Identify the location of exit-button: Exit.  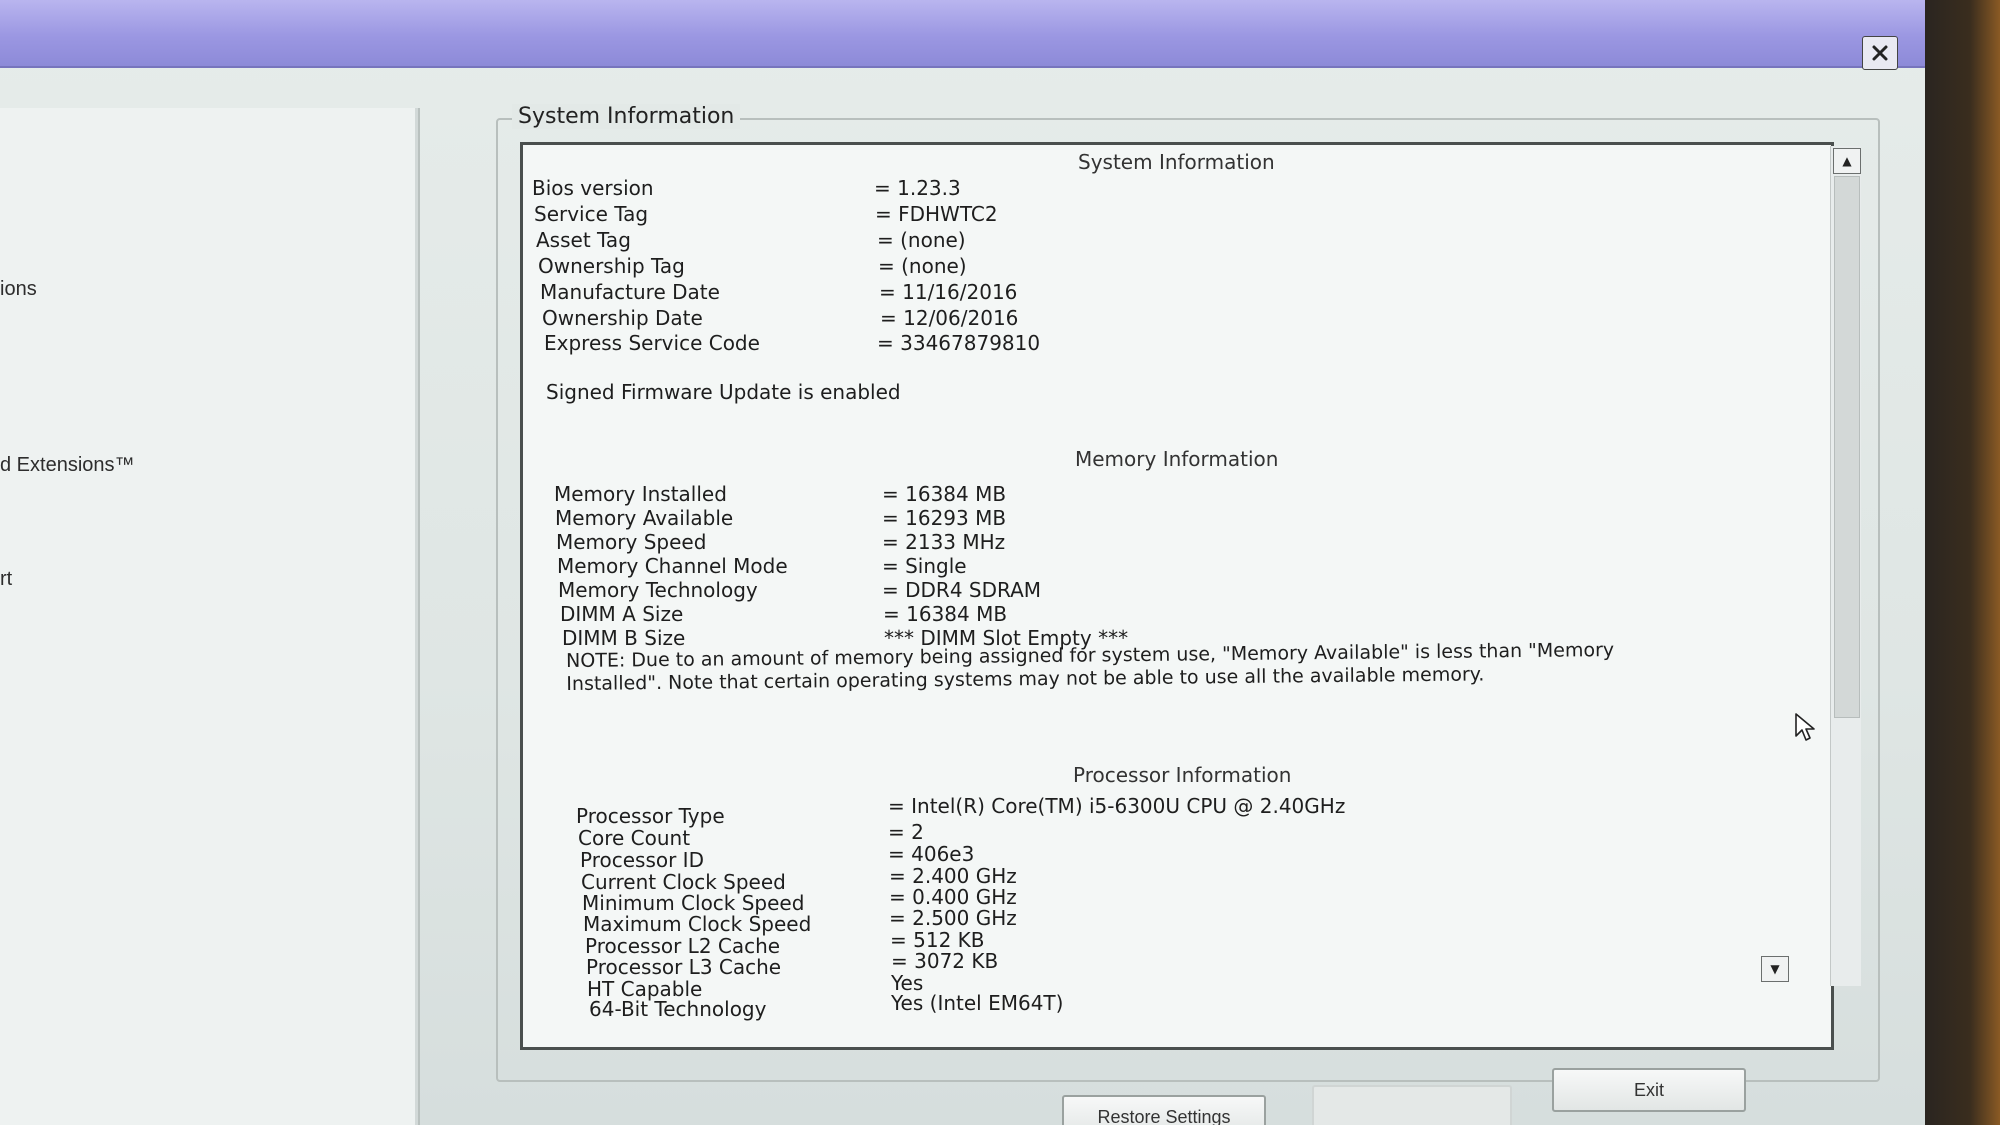
(1649, 1090).